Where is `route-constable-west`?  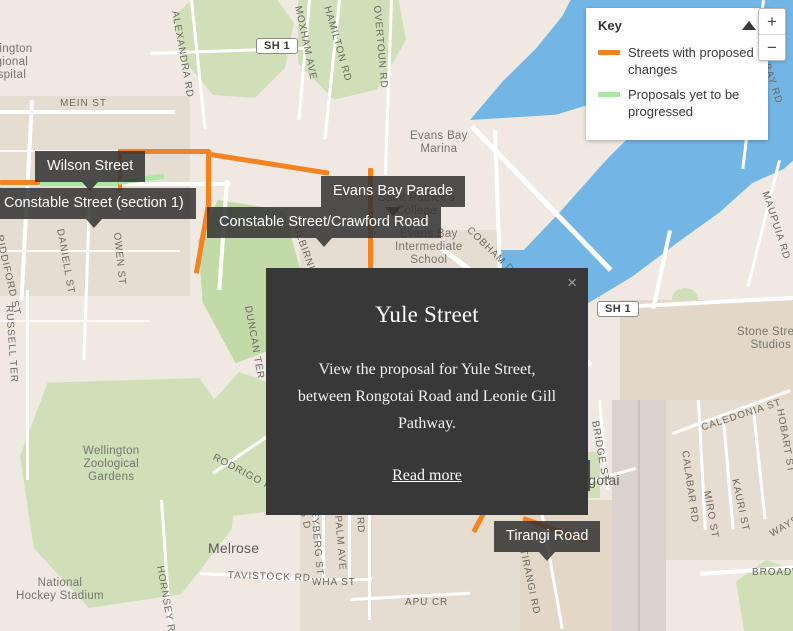
route-constable-west is located at coordinates (20, 182).